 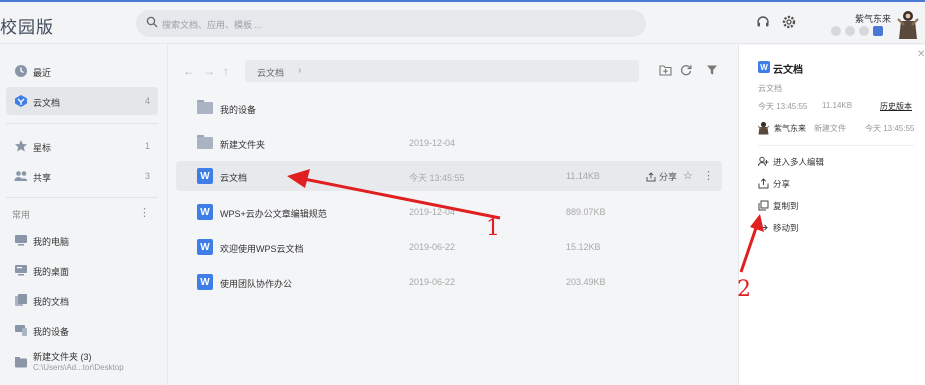 What do you see at coordinates (837, 105) in the screenshot?
I see `panel-size: 11.14KB` at bounding box center [837, 105].